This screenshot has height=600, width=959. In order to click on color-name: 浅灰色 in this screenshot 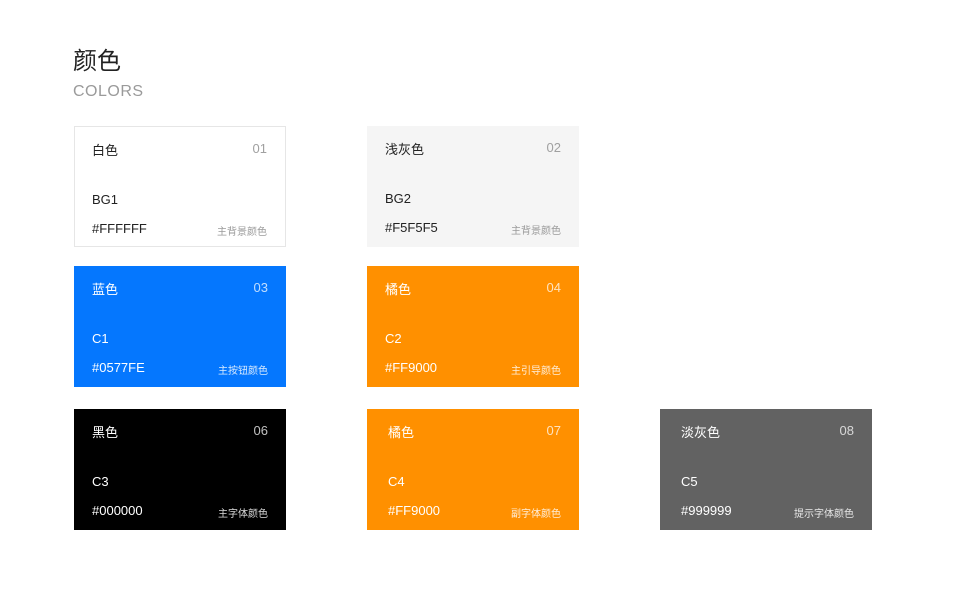, I will do `click(405, 150)`.